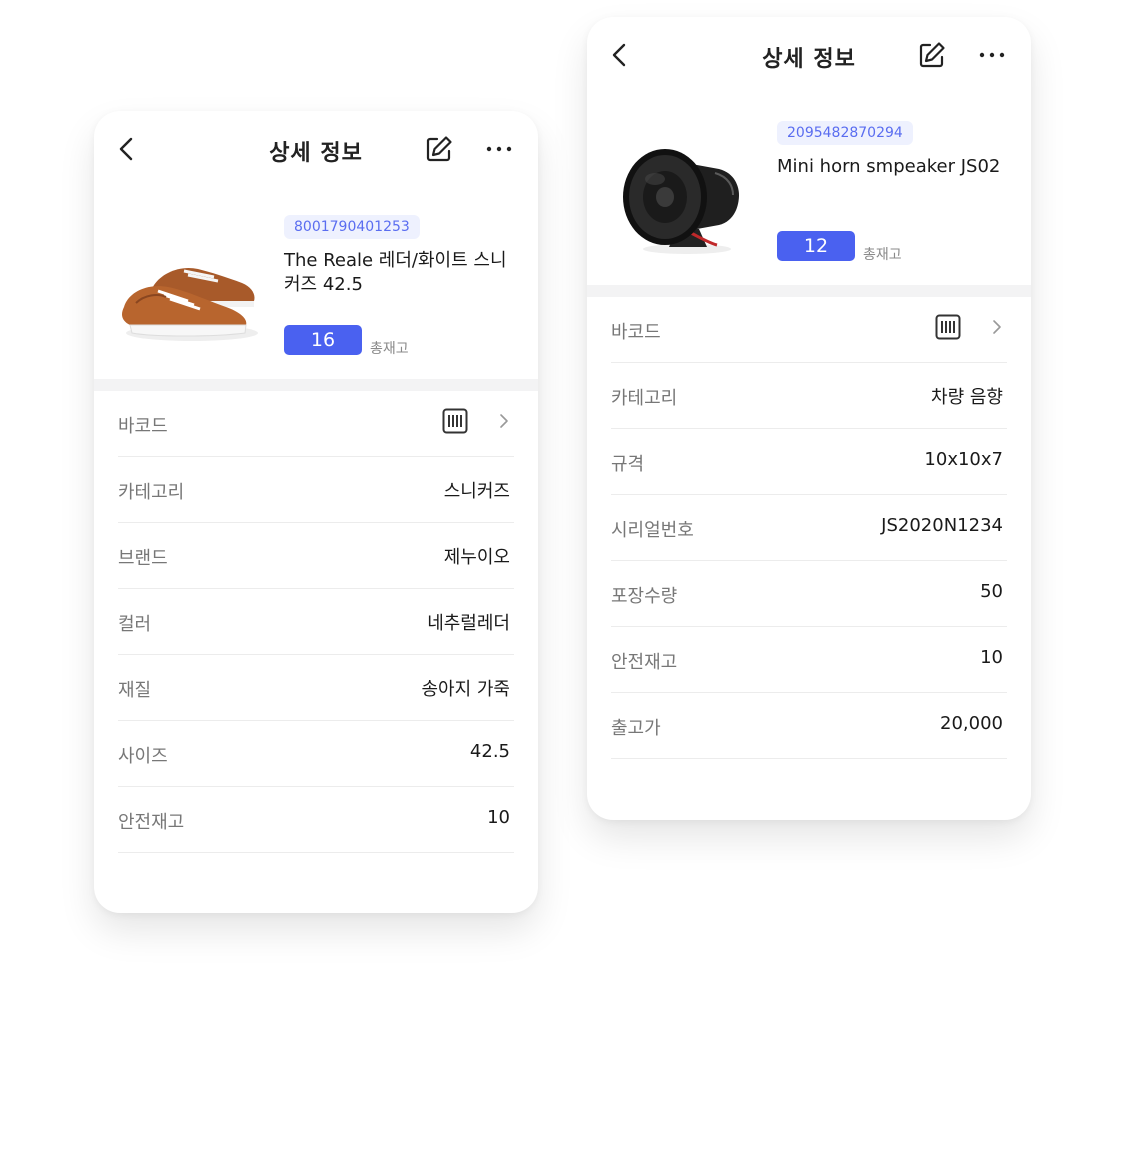  Describe the element at coordinates (316, 556) in the screenshot. I see `detail-row-brand: 브랜드 제누이오` at that location.